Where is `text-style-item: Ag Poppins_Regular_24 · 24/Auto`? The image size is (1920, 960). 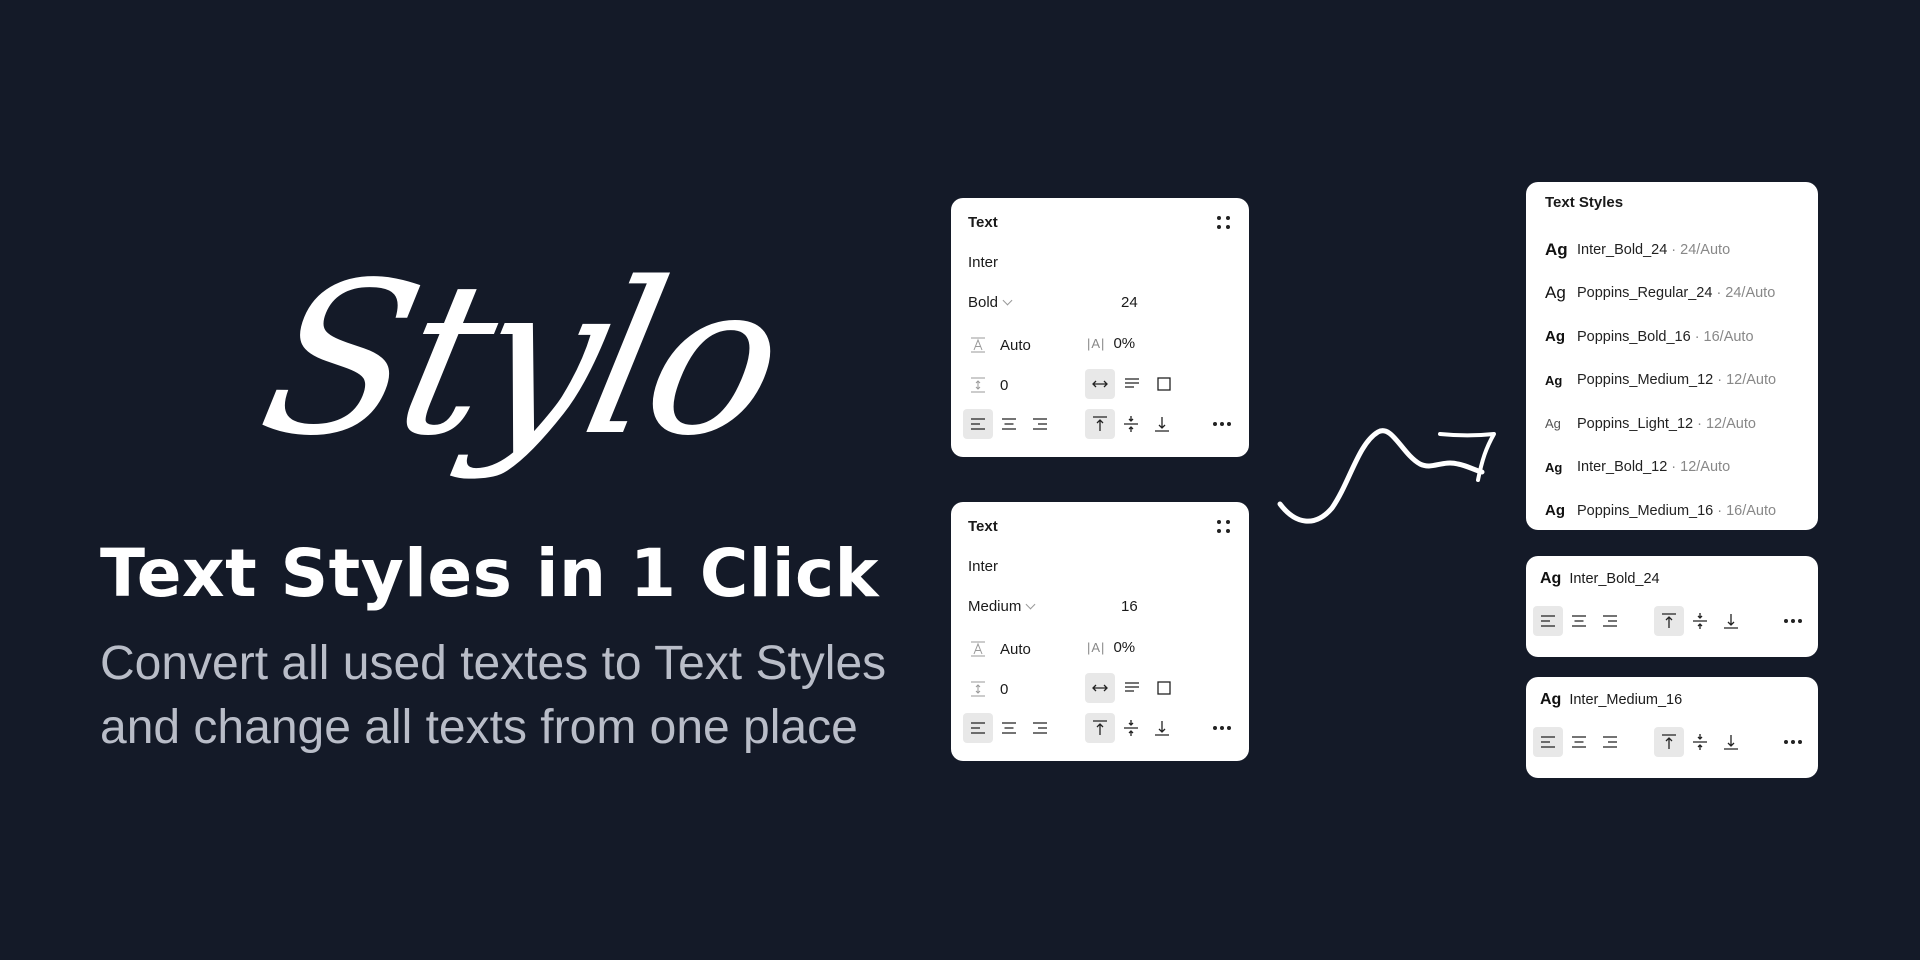
text-style-item: Ag Poppins_Regular_24 · 24/Auto is located at coordinates (1660, 294).